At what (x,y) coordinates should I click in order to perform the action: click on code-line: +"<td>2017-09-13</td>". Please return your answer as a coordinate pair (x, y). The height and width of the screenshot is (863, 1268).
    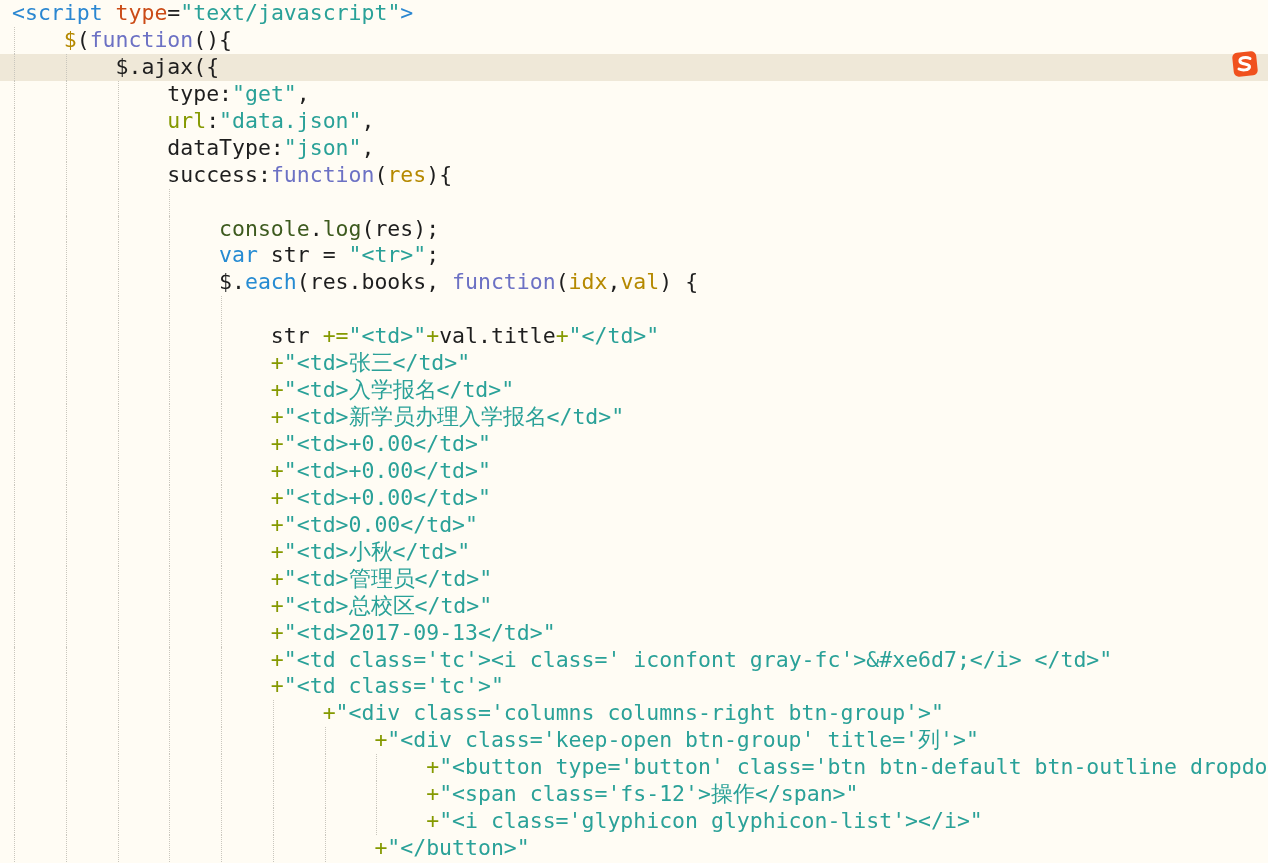
    Looking at the image, I should click on (413, 632).